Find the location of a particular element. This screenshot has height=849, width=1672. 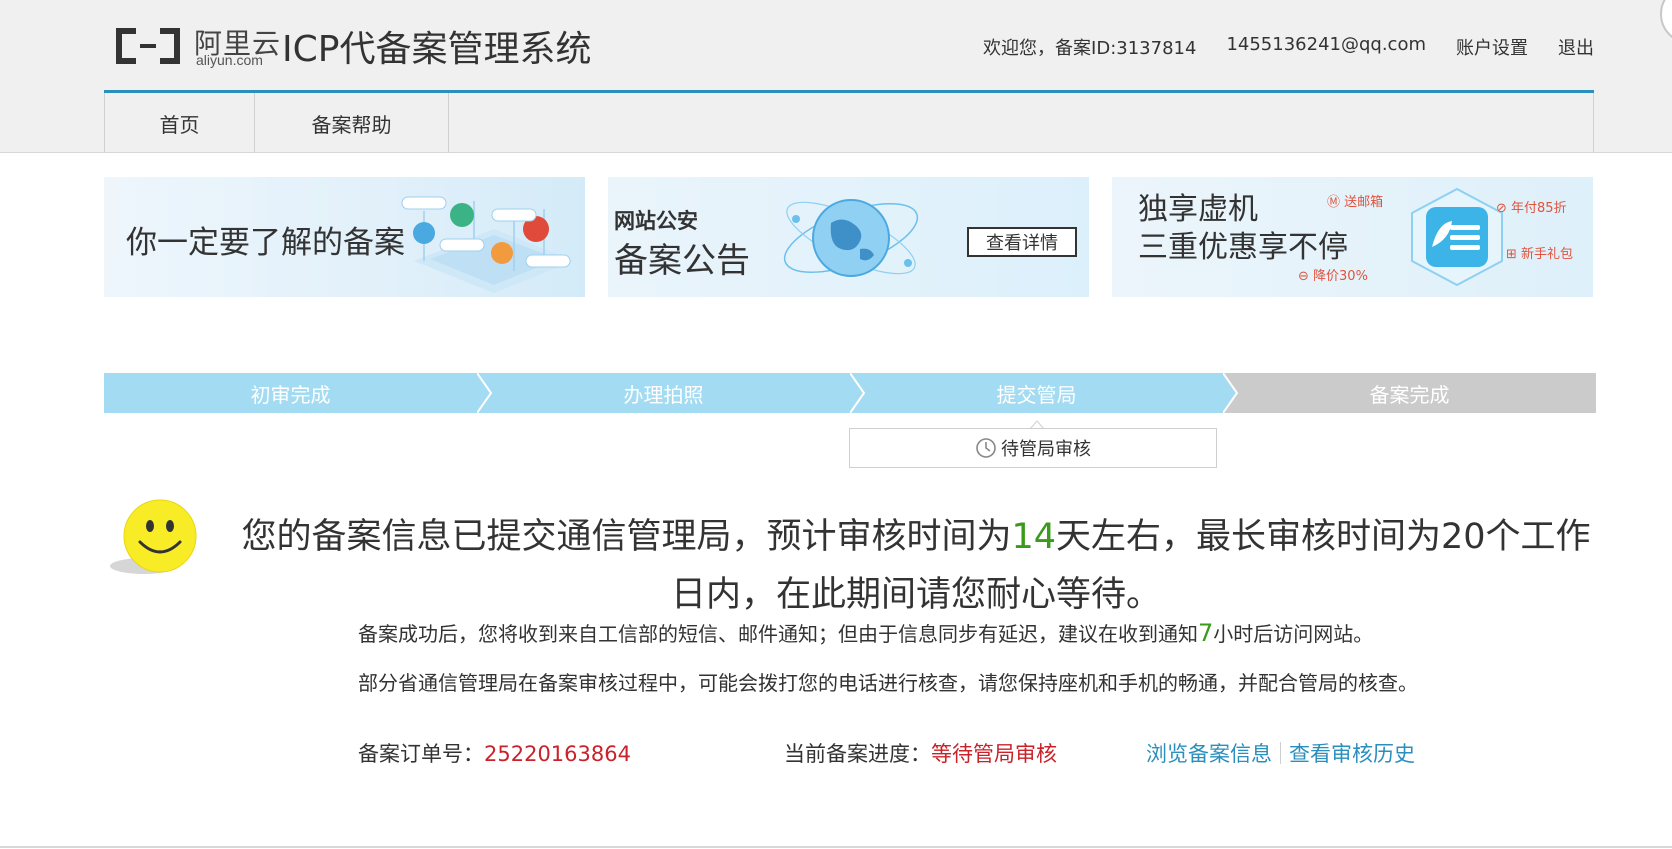

wait-hours: 7 is located at coordinates (1206, 633).